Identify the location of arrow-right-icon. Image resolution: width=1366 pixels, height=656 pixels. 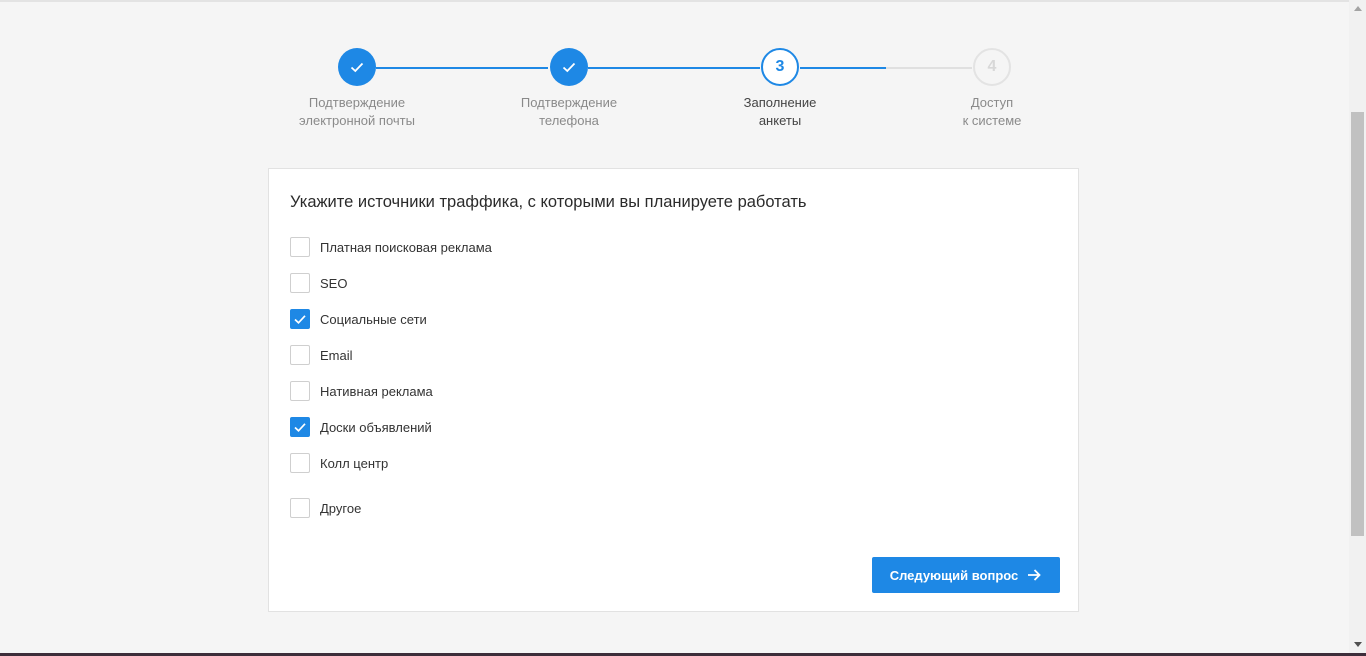
(1034, 575).